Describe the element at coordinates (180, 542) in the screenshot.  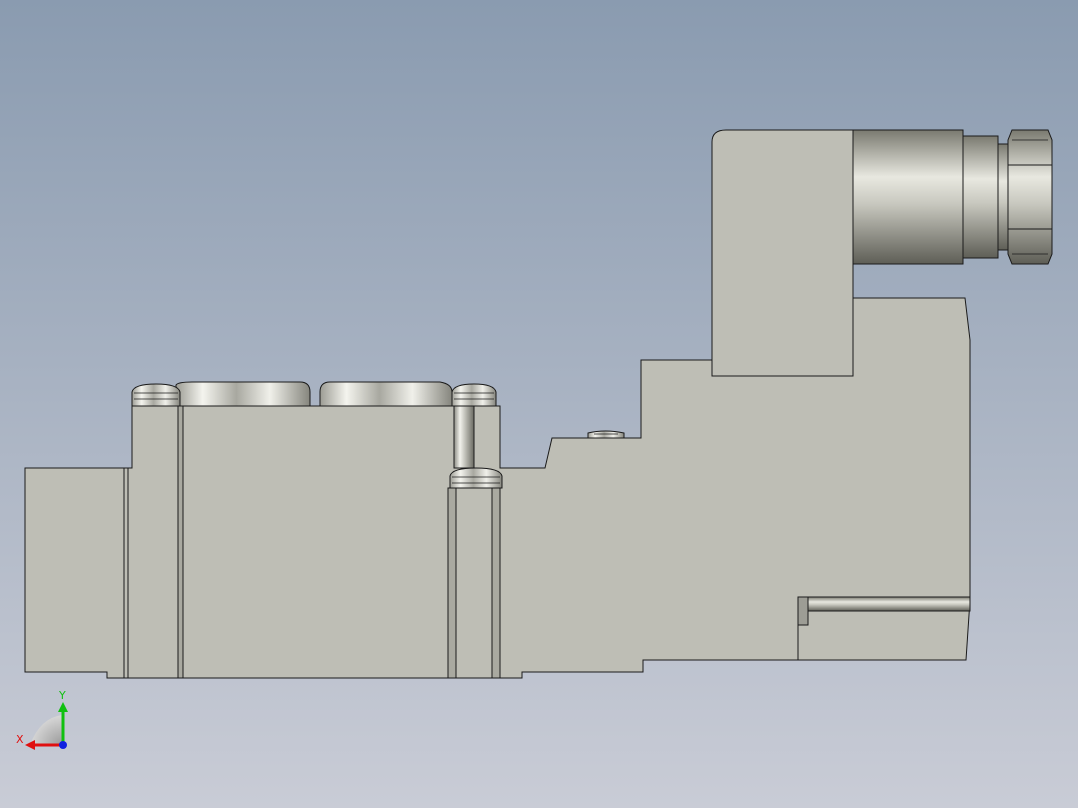
I see `plate-gap-left` at that location.